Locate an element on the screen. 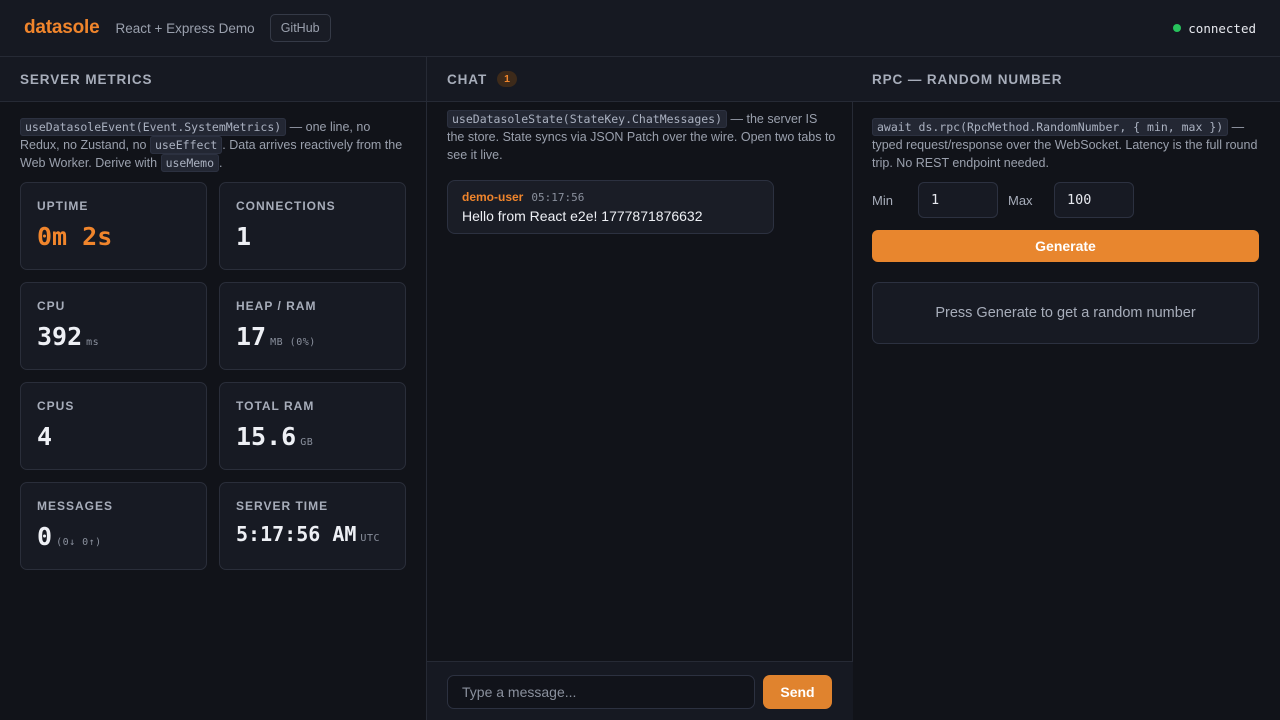 This screenshot has width=1280, height=720. min-label: Min is located at coordinates (882, 200).